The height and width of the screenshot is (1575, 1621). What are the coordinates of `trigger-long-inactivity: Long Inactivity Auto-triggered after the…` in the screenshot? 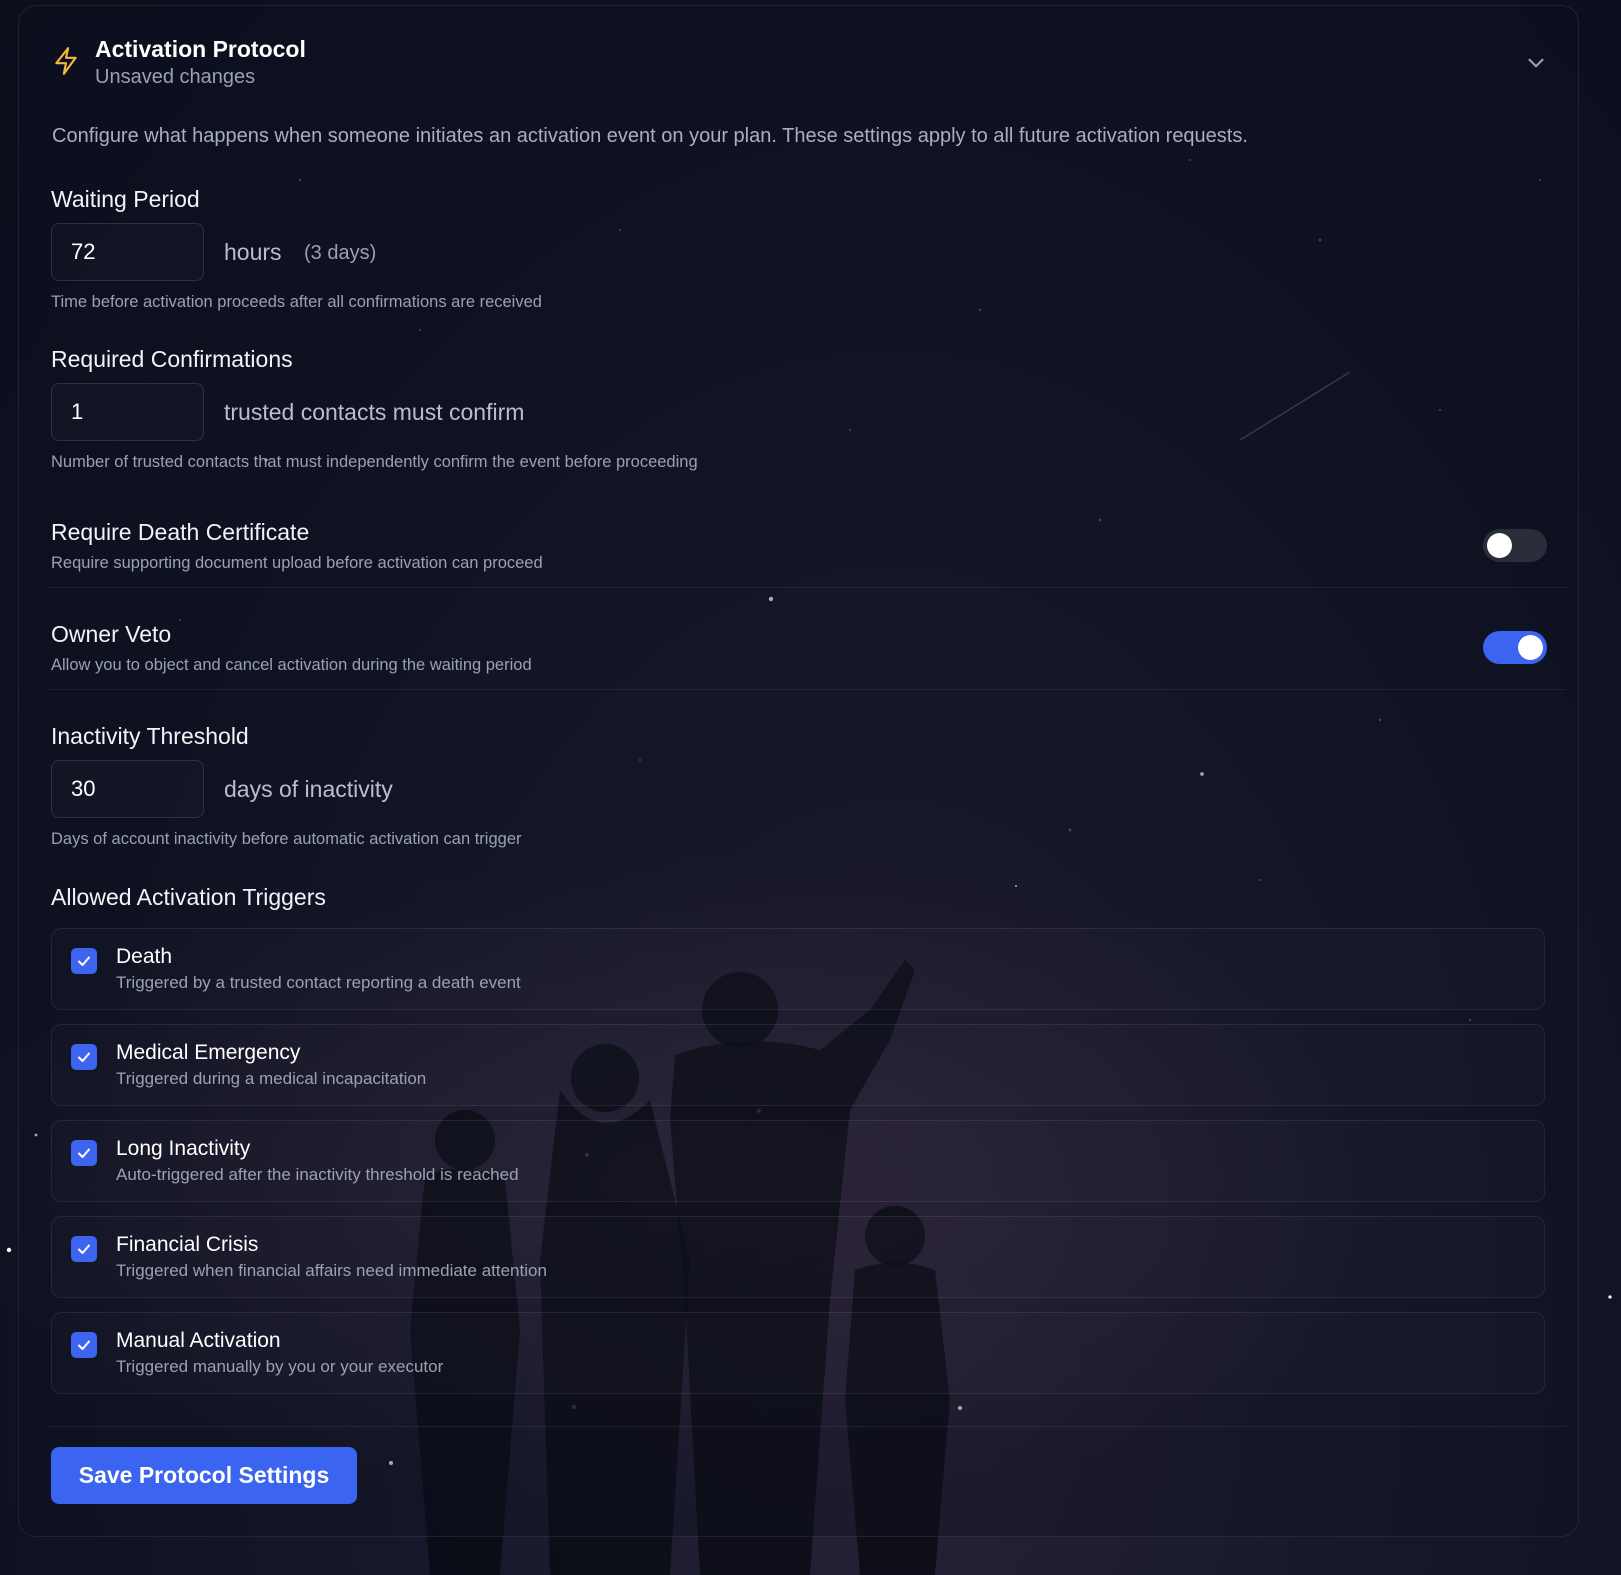 It's located at (798, 1161).